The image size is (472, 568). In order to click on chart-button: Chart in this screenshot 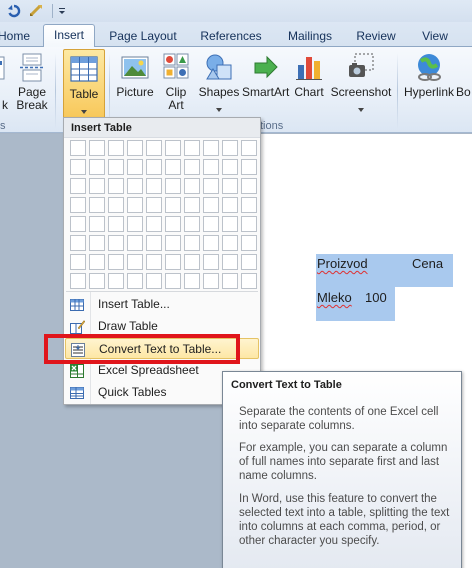, I will do `click(309, 75)`.